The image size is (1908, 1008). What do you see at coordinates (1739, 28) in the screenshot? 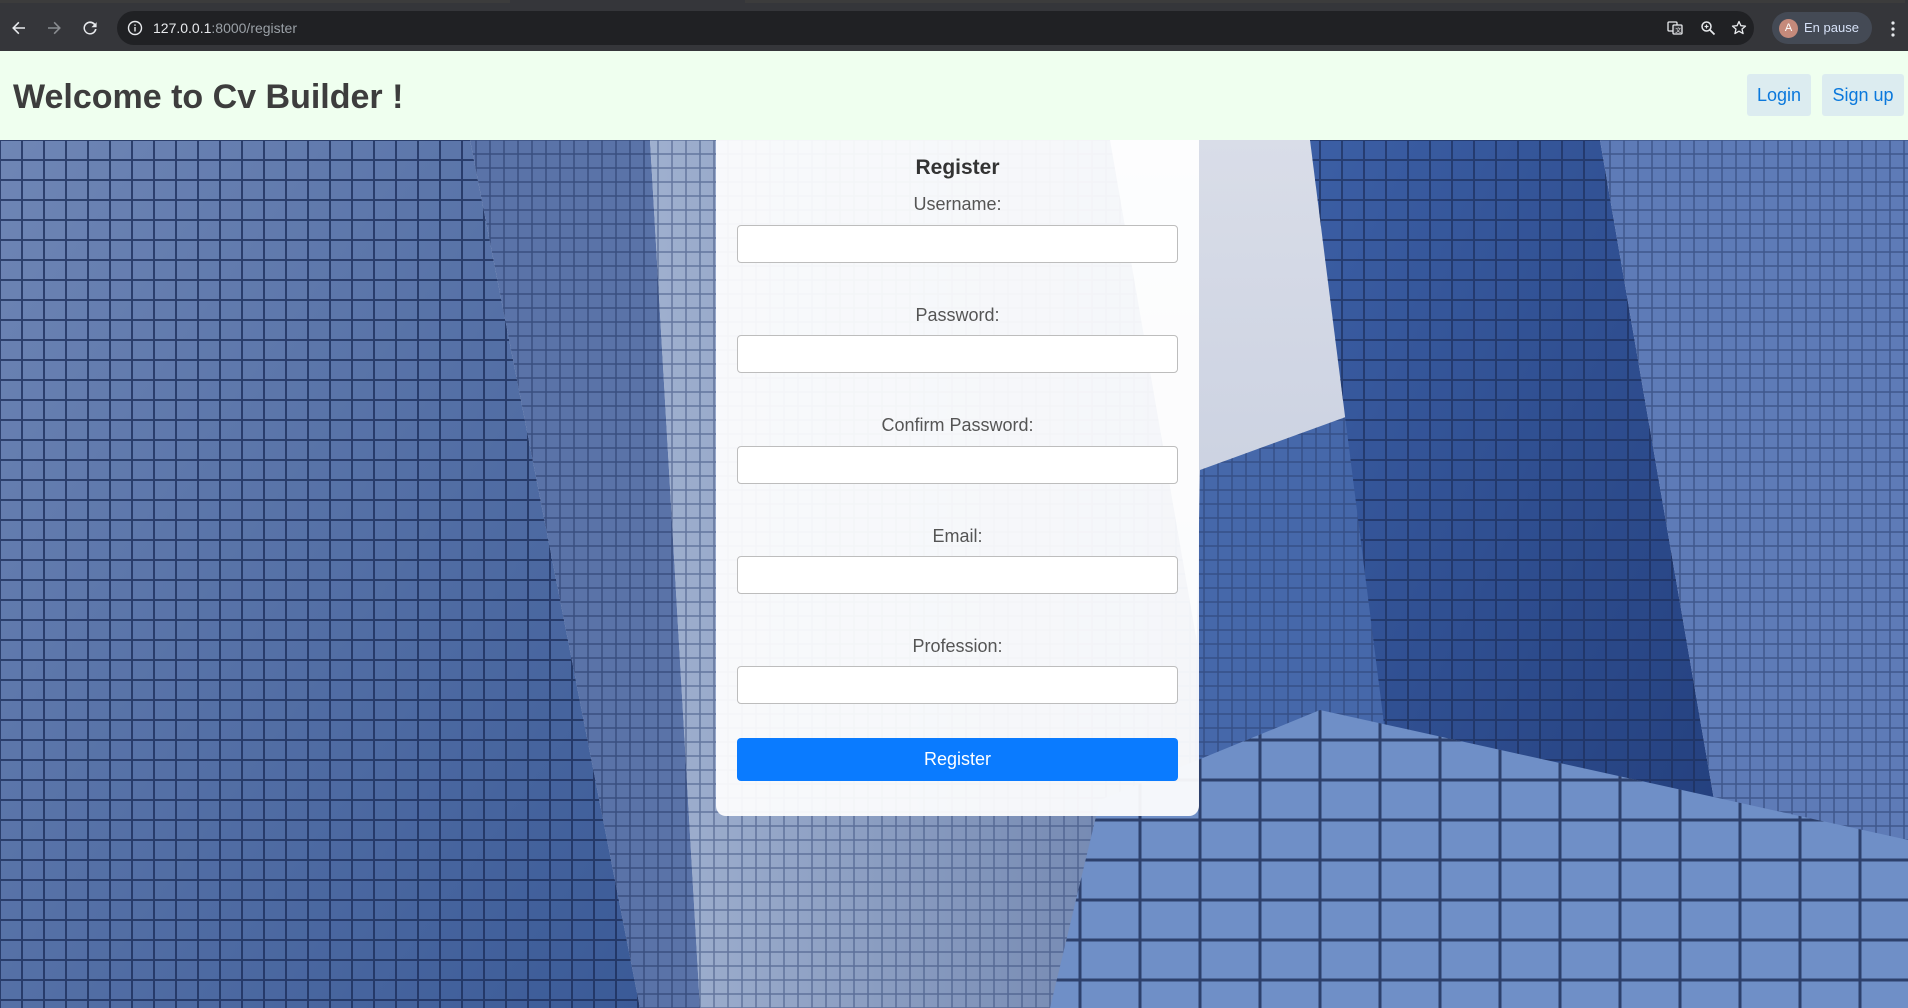
I see `bookmark-star-icon` at bounding box center [1739, 28].